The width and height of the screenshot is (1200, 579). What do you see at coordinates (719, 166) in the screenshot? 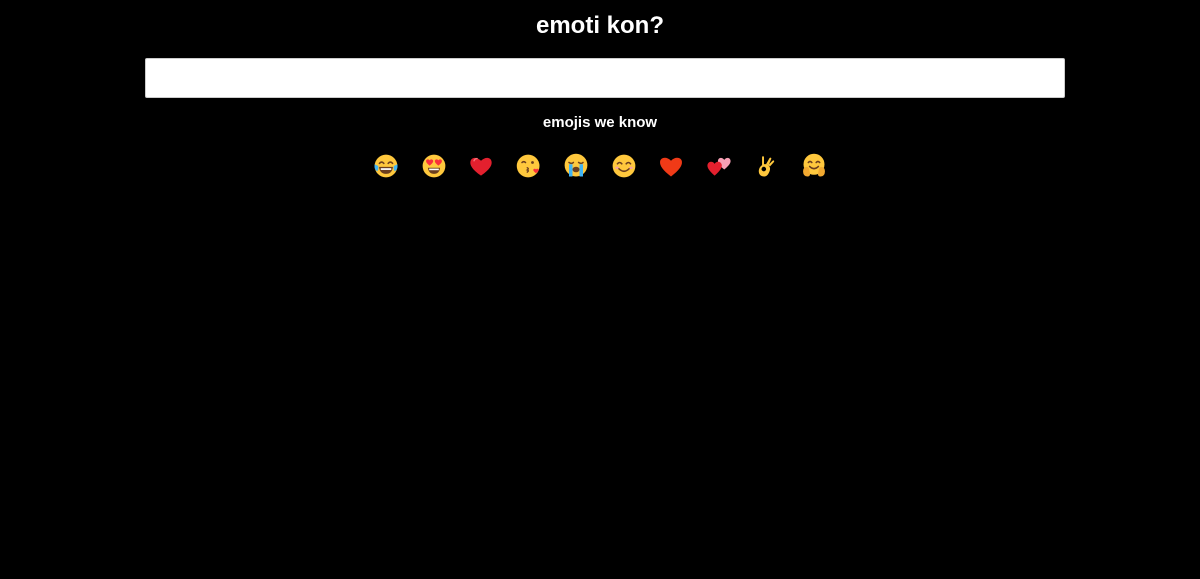
I see `two-hearts-icon` at bounding box center [719, 166].